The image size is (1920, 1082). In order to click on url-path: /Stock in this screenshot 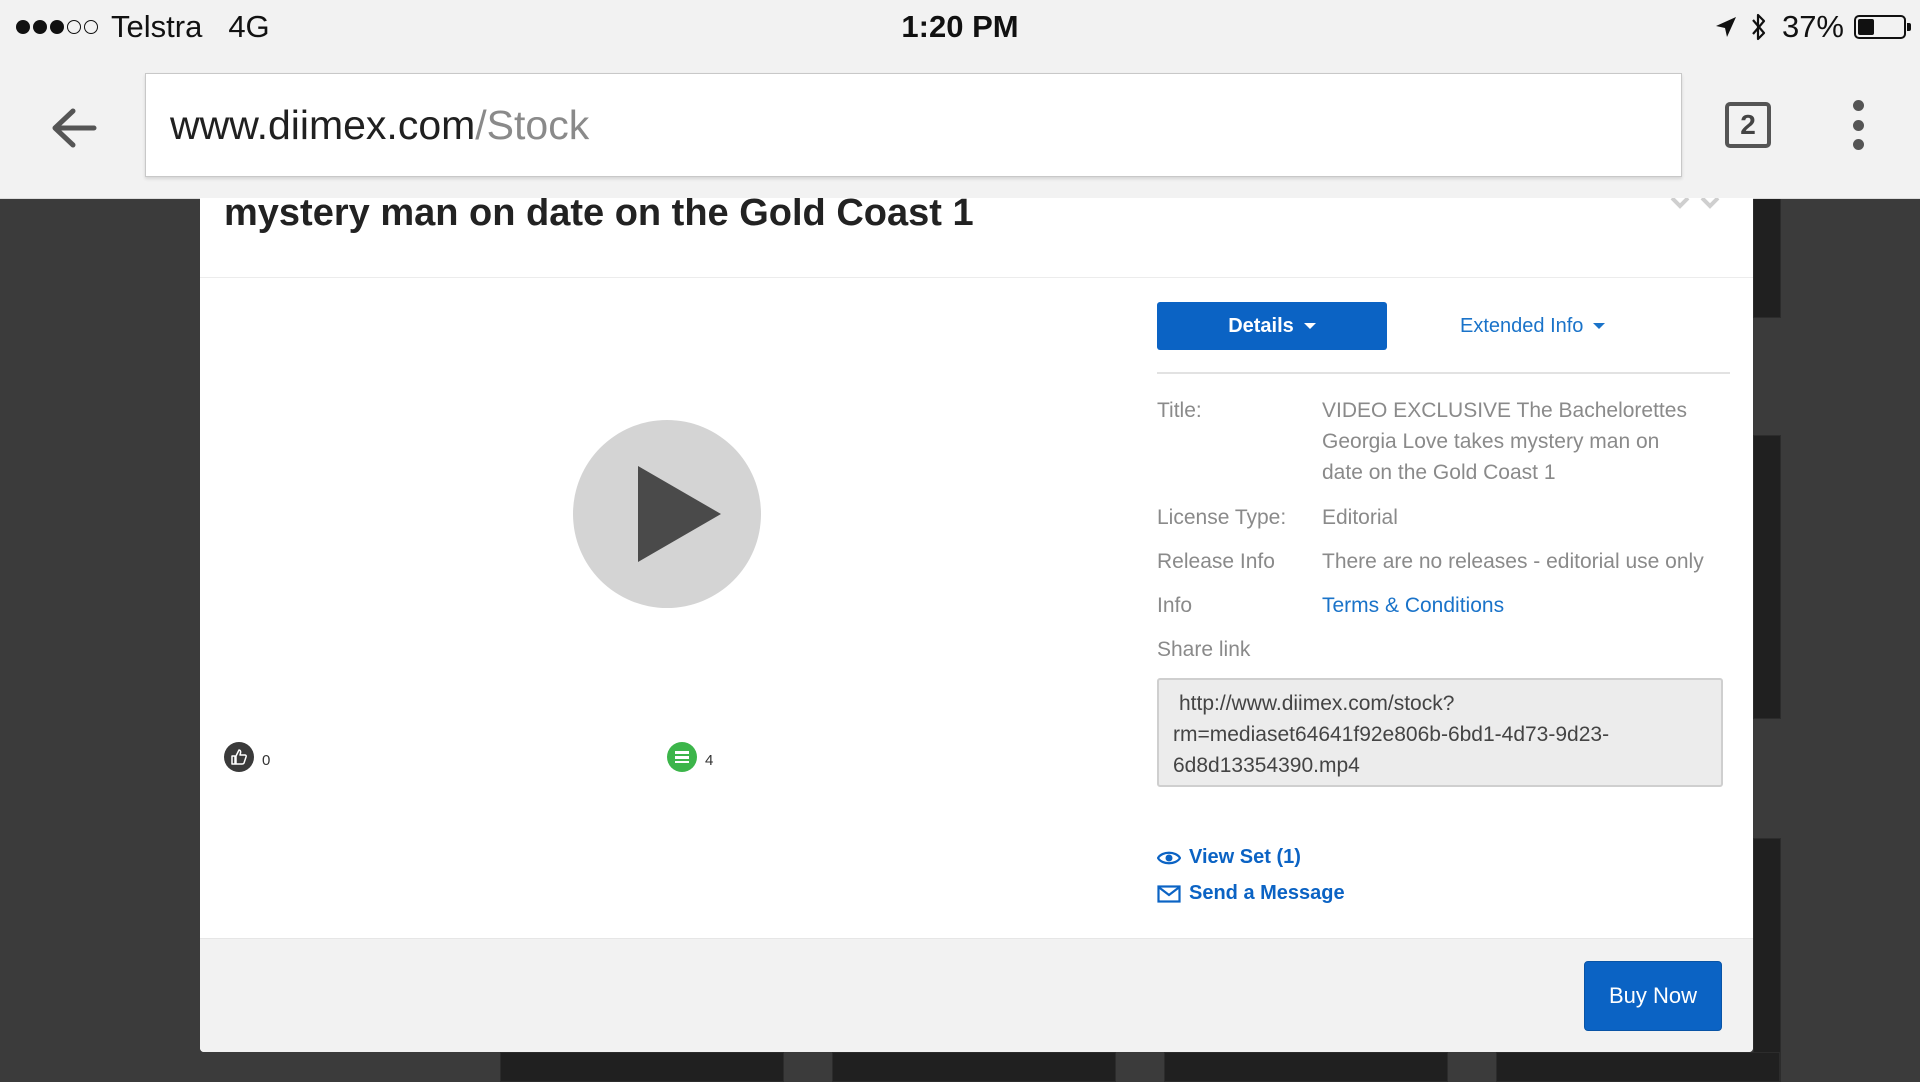, I will do `click(532, 124)`.